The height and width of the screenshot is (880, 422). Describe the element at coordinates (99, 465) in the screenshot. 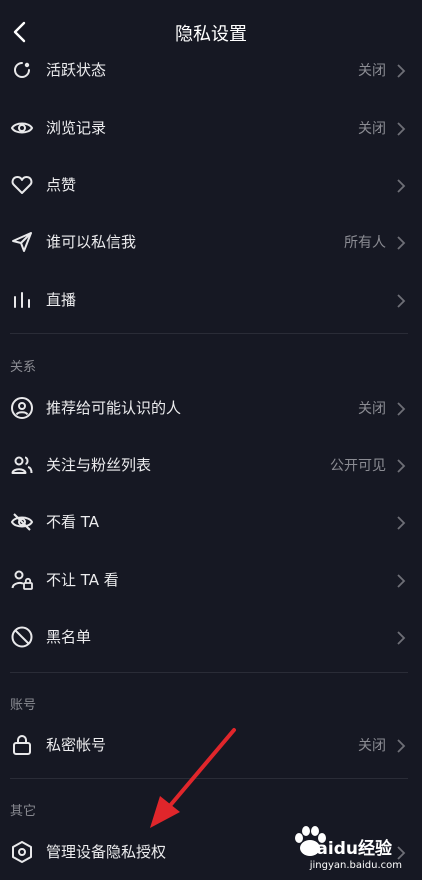

I see `row-label: 关注与粉丝列表` at that location.